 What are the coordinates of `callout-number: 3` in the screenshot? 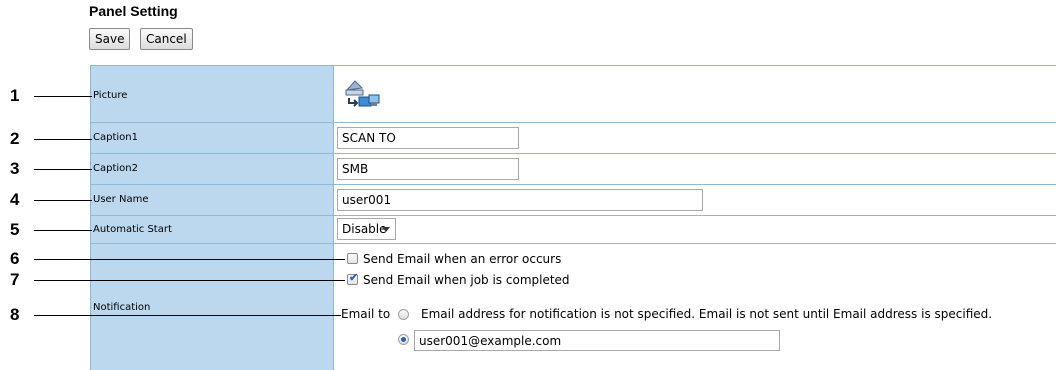 It's located at (15, 168).